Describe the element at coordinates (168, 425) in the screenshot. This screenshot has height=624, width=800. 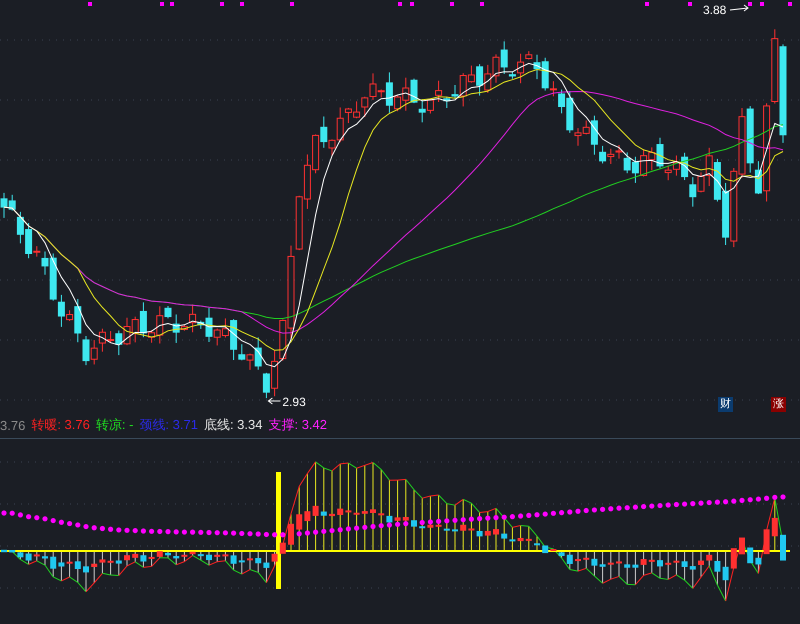
I see `indicator-value: 颈线: 3.71` at that location.